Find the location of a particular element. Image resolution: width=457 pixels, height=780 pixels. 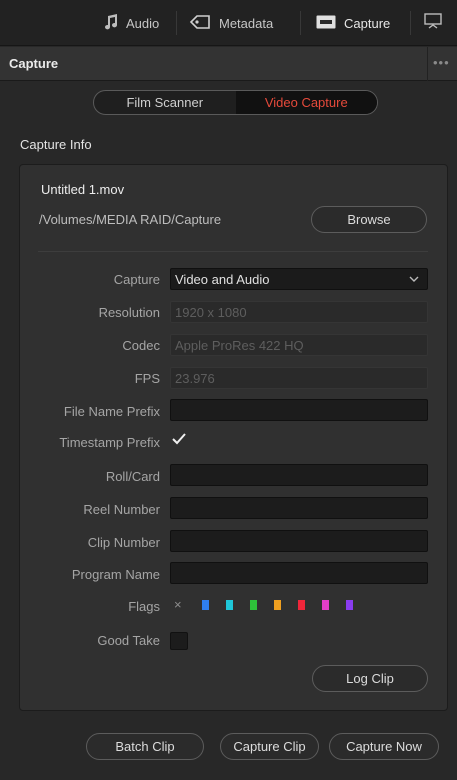

file-name-prefix-label: File Name Prefix is located at coordinates (111, 411).